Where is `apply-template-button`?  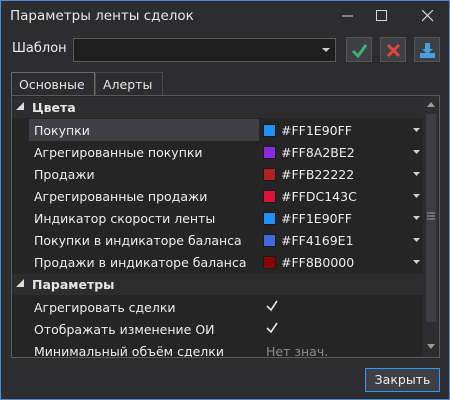 apply-template-button is located at coordinates (359, 49).